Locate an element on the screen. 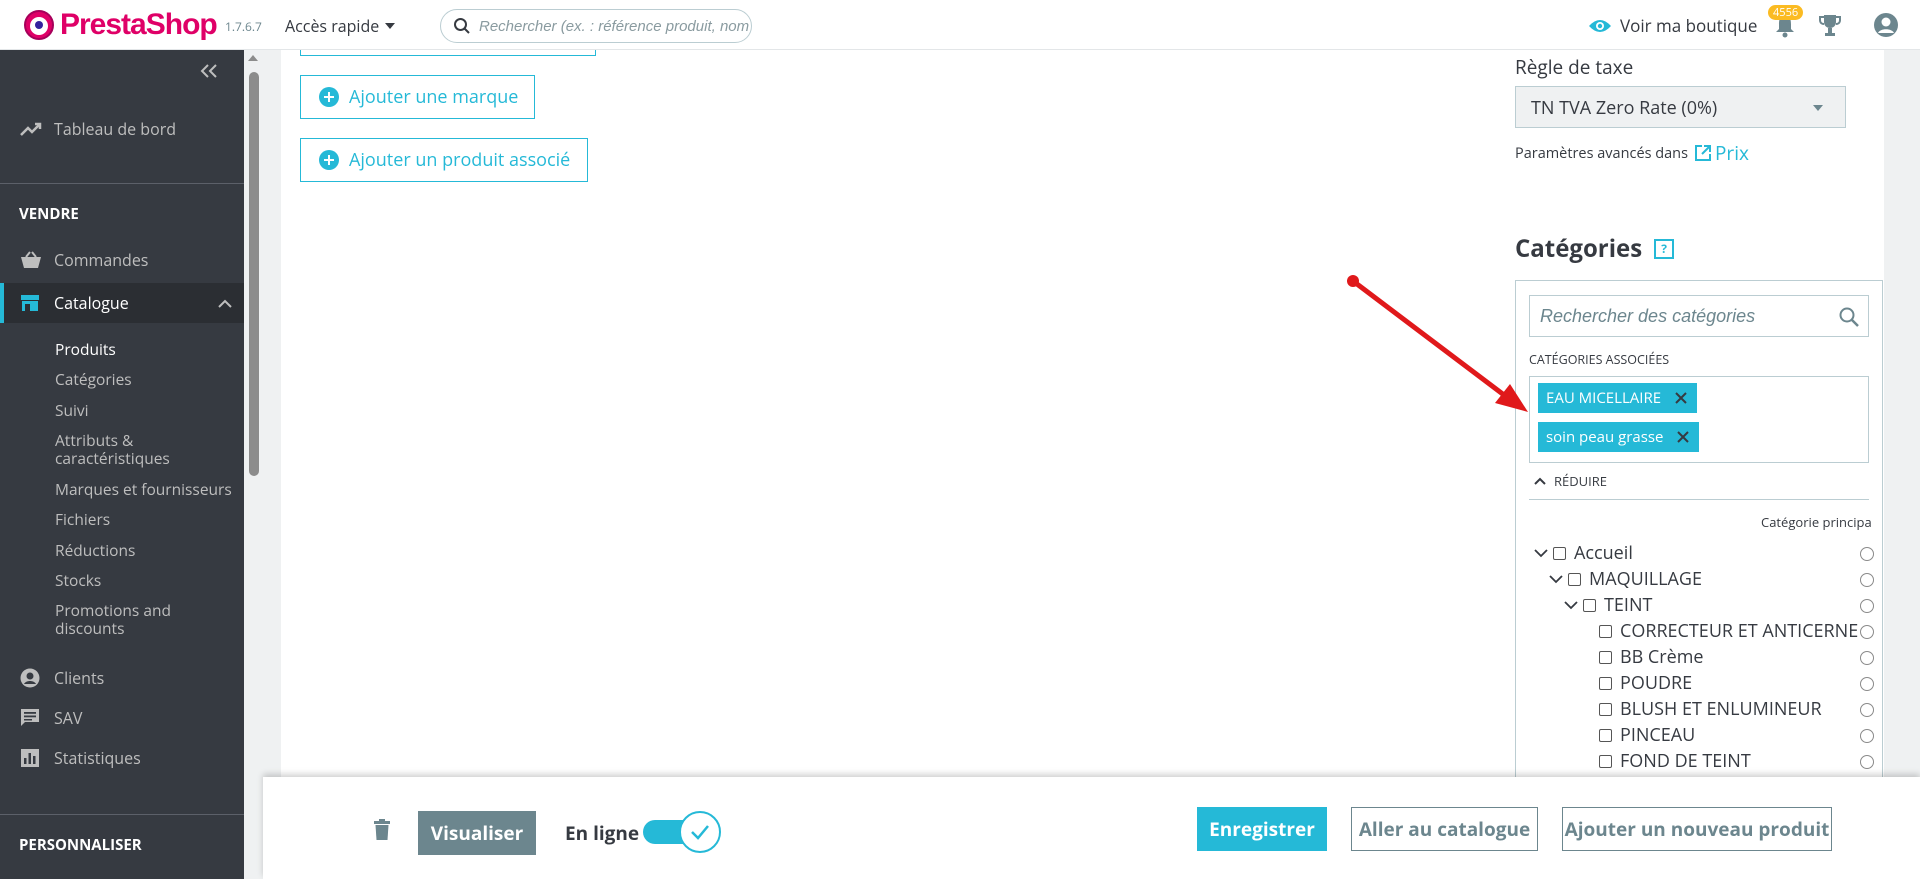 The image size is (1920, 879). tree-item-correcteur: CORRECTEUR ET ANTICERNE is located at coordinates (1728, 631).